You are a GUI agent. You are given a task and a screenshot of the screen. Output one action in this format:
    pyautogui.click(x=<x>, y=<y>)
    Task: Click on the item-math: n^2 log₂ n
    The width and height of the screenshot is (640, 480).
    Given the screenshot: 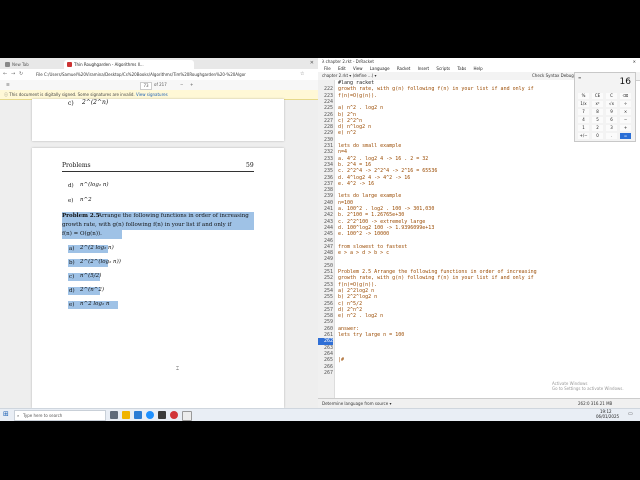 What is the action you would take?
    pyautogui.click(x=95, y=304)
    